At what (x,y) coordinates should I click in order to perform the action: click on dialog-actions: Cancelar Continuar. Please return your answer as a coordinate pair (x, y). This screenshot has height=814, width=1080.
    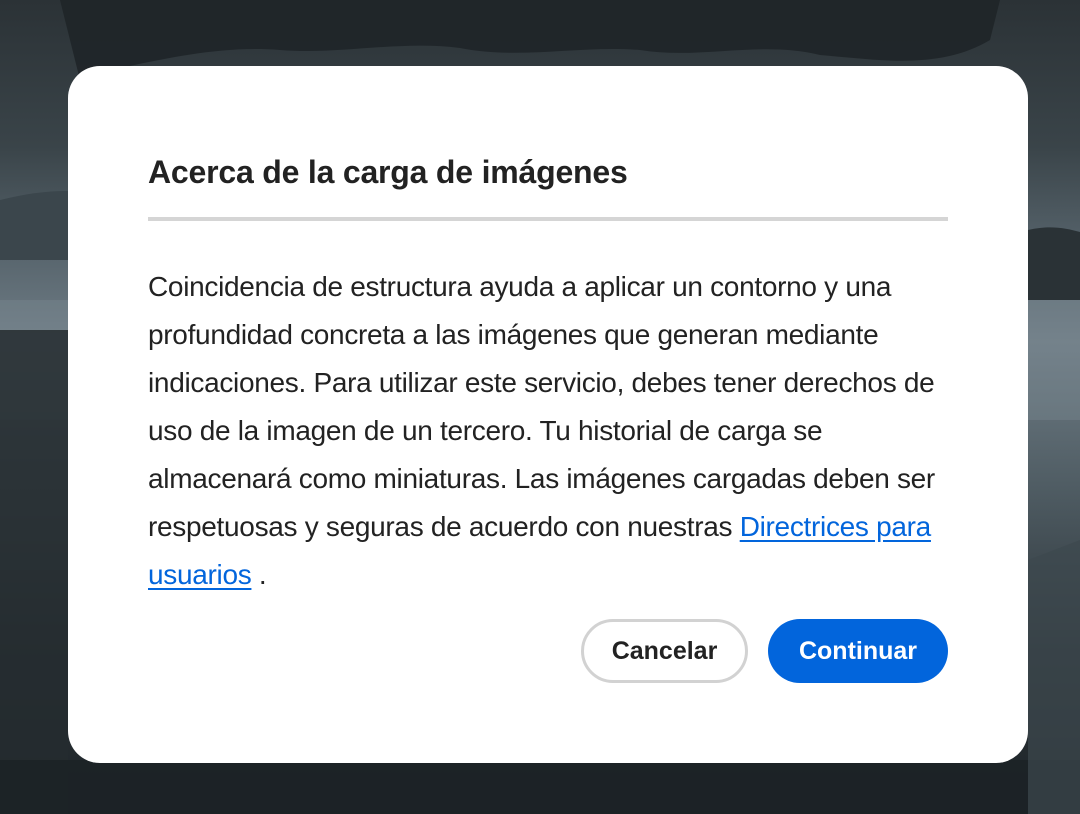
    Looking at the image, I should click on (764, 651).